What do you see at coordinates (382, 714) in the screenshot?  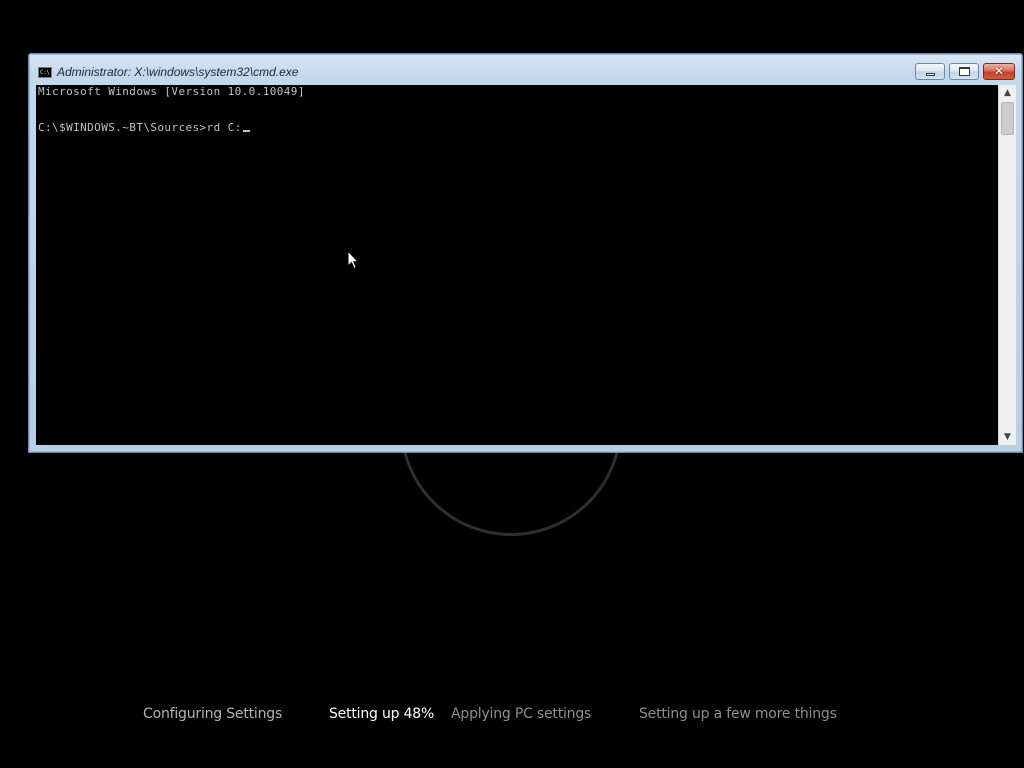 I see `setup-step-setting-up: Setting up 48%` at bounding box center [382, 714].